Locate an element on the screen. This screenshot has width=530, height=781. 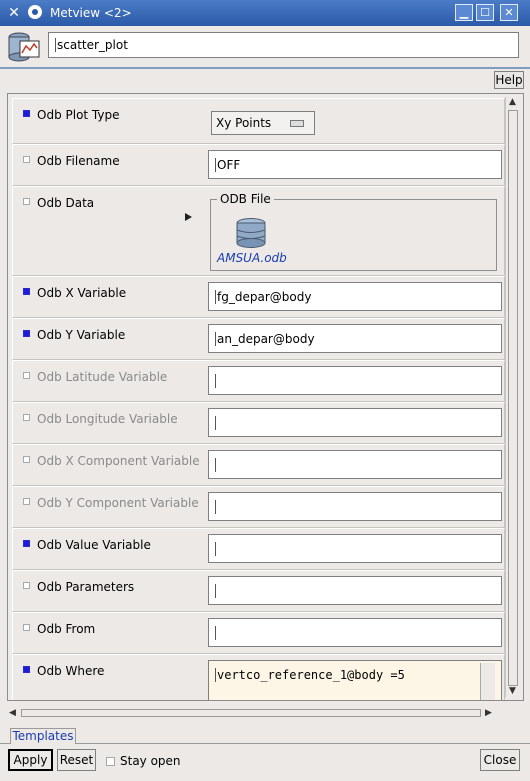
y-component-variable-input is located at coordinates (355, 506).